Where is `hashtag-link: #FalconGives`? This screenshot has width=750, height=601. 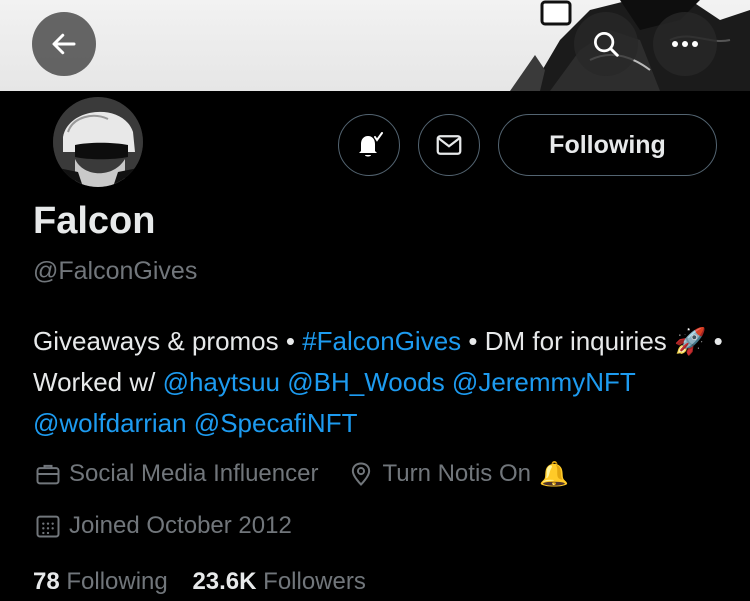 hashtag-link: #FalconGives is located at coordinates (381, 341).